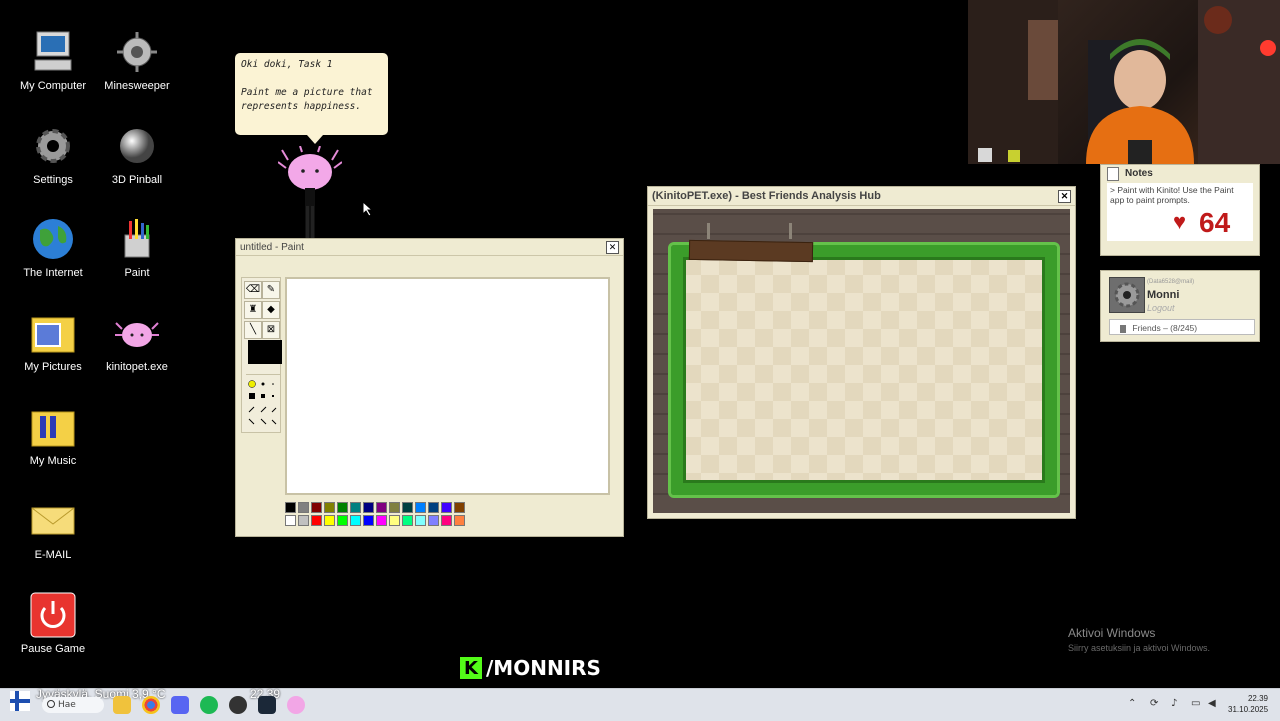 This screenshot has height=721, width=1280. I want to click on computer-icon, so click(53, 52).